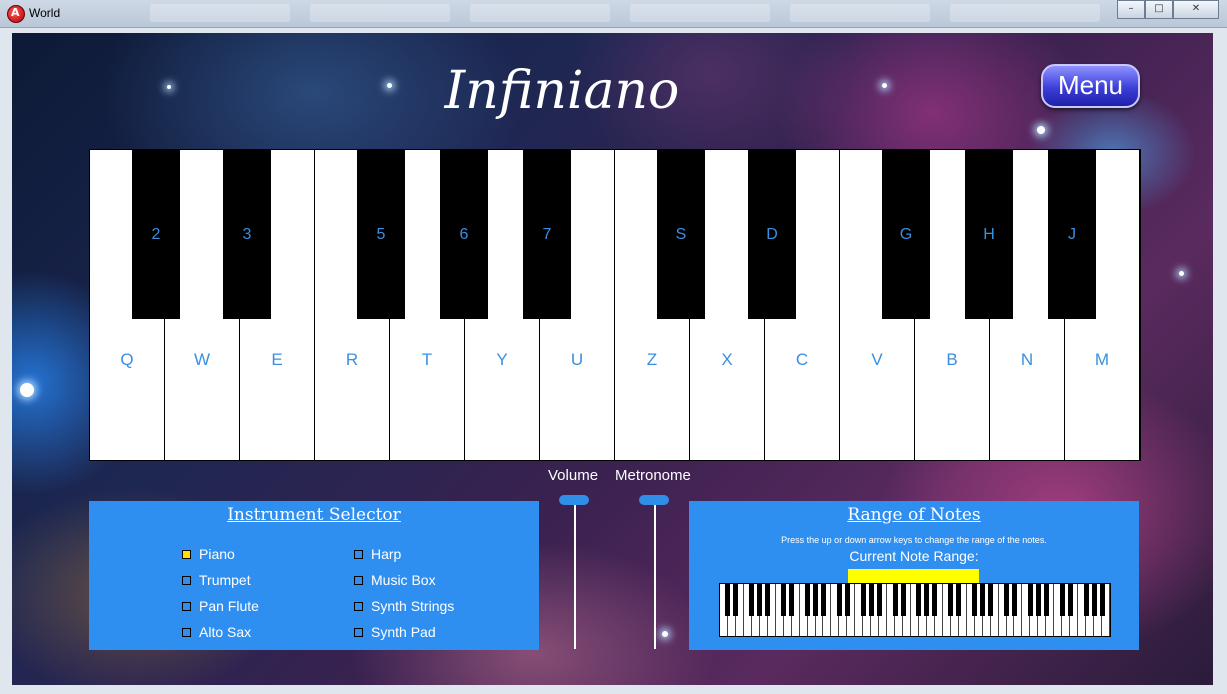 The image size is (1227, 694). What do you see at coordinates (575, 575) in the screenshot?
I see `volume-slider-track` at bounding box center [575, 575].